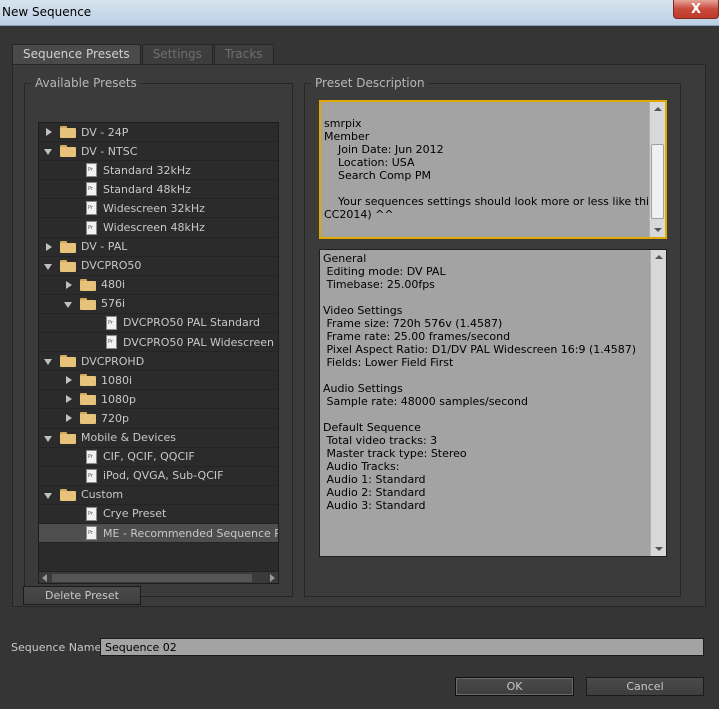  Describe the element at coordinates (45, 578) in the screenshot. I see `scroll-left-icon` at that location.